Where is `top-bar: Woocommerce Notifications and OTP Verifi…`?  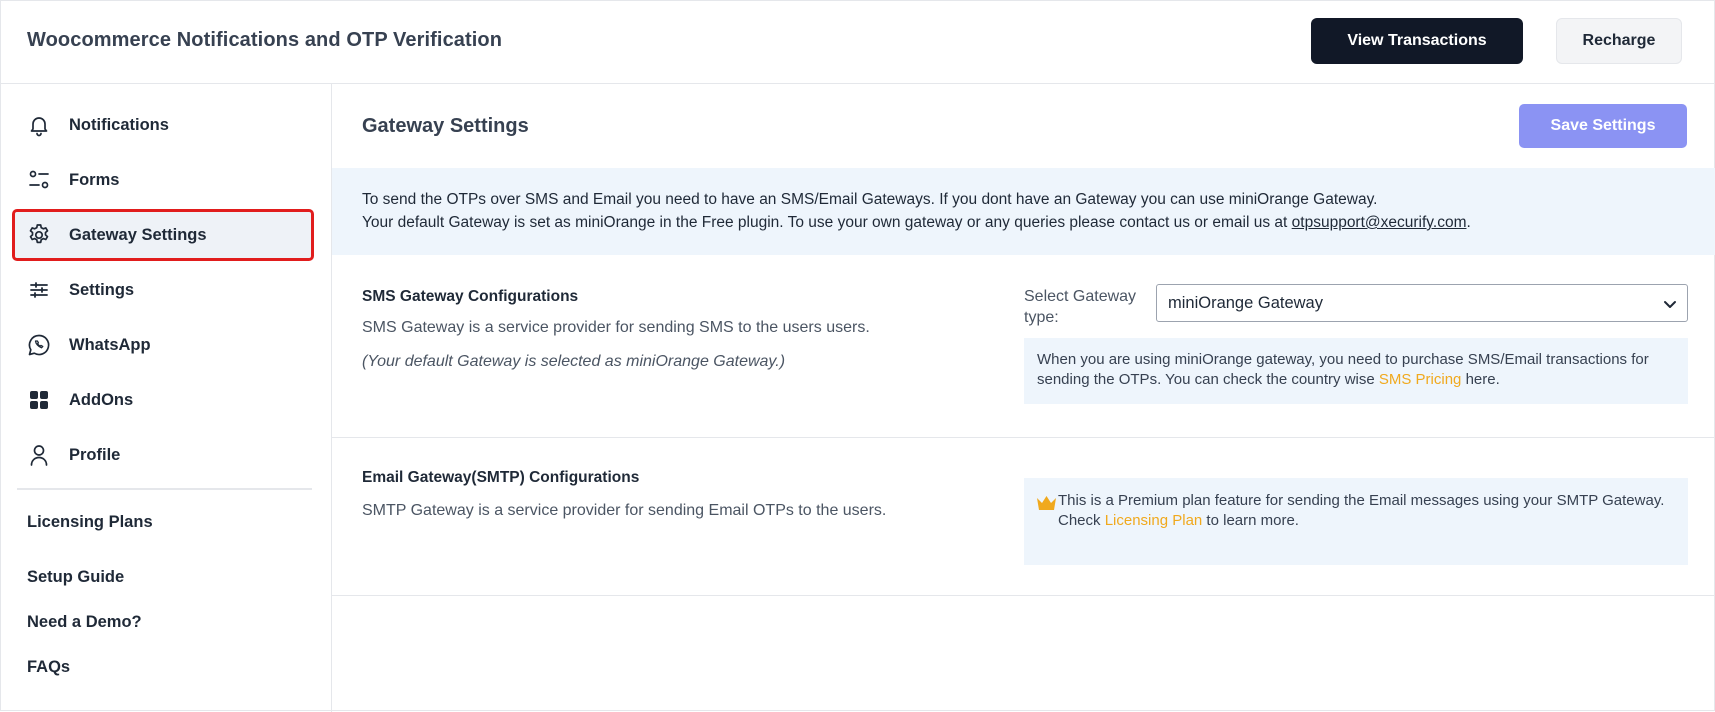 top-bar: Woocommerce Notifications and OTP Verifi… is located at coordinates (858, 42).